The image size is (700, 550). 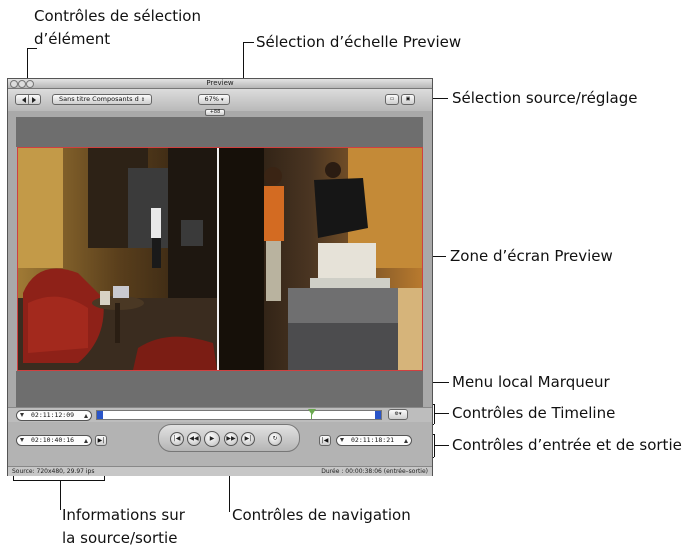 I want to click on skip-start-icon: |◀, so click(x=177, y=438).